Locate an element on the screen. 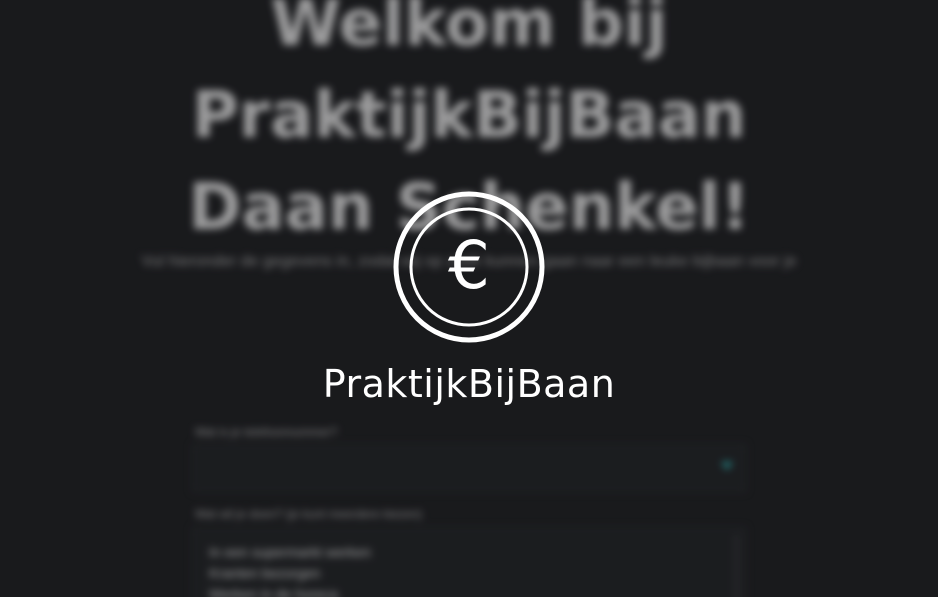 This screenshot has width=938, height=597. euro-coin-icon: € is located at coordinates (469, 267).